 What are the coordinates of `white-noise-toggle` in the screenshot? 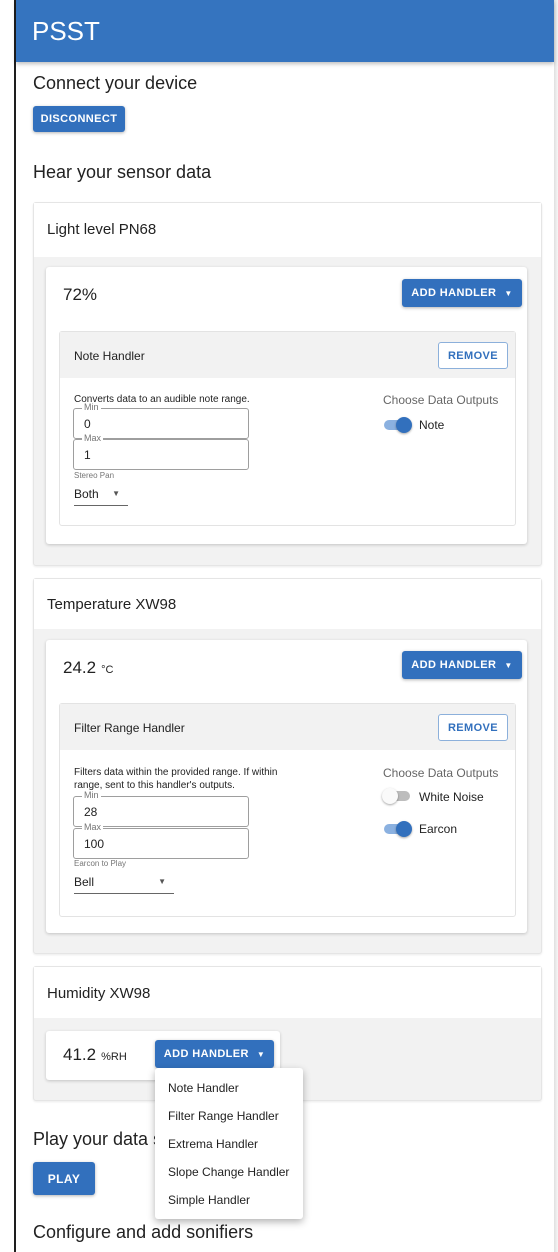 It's located at (397, 796).